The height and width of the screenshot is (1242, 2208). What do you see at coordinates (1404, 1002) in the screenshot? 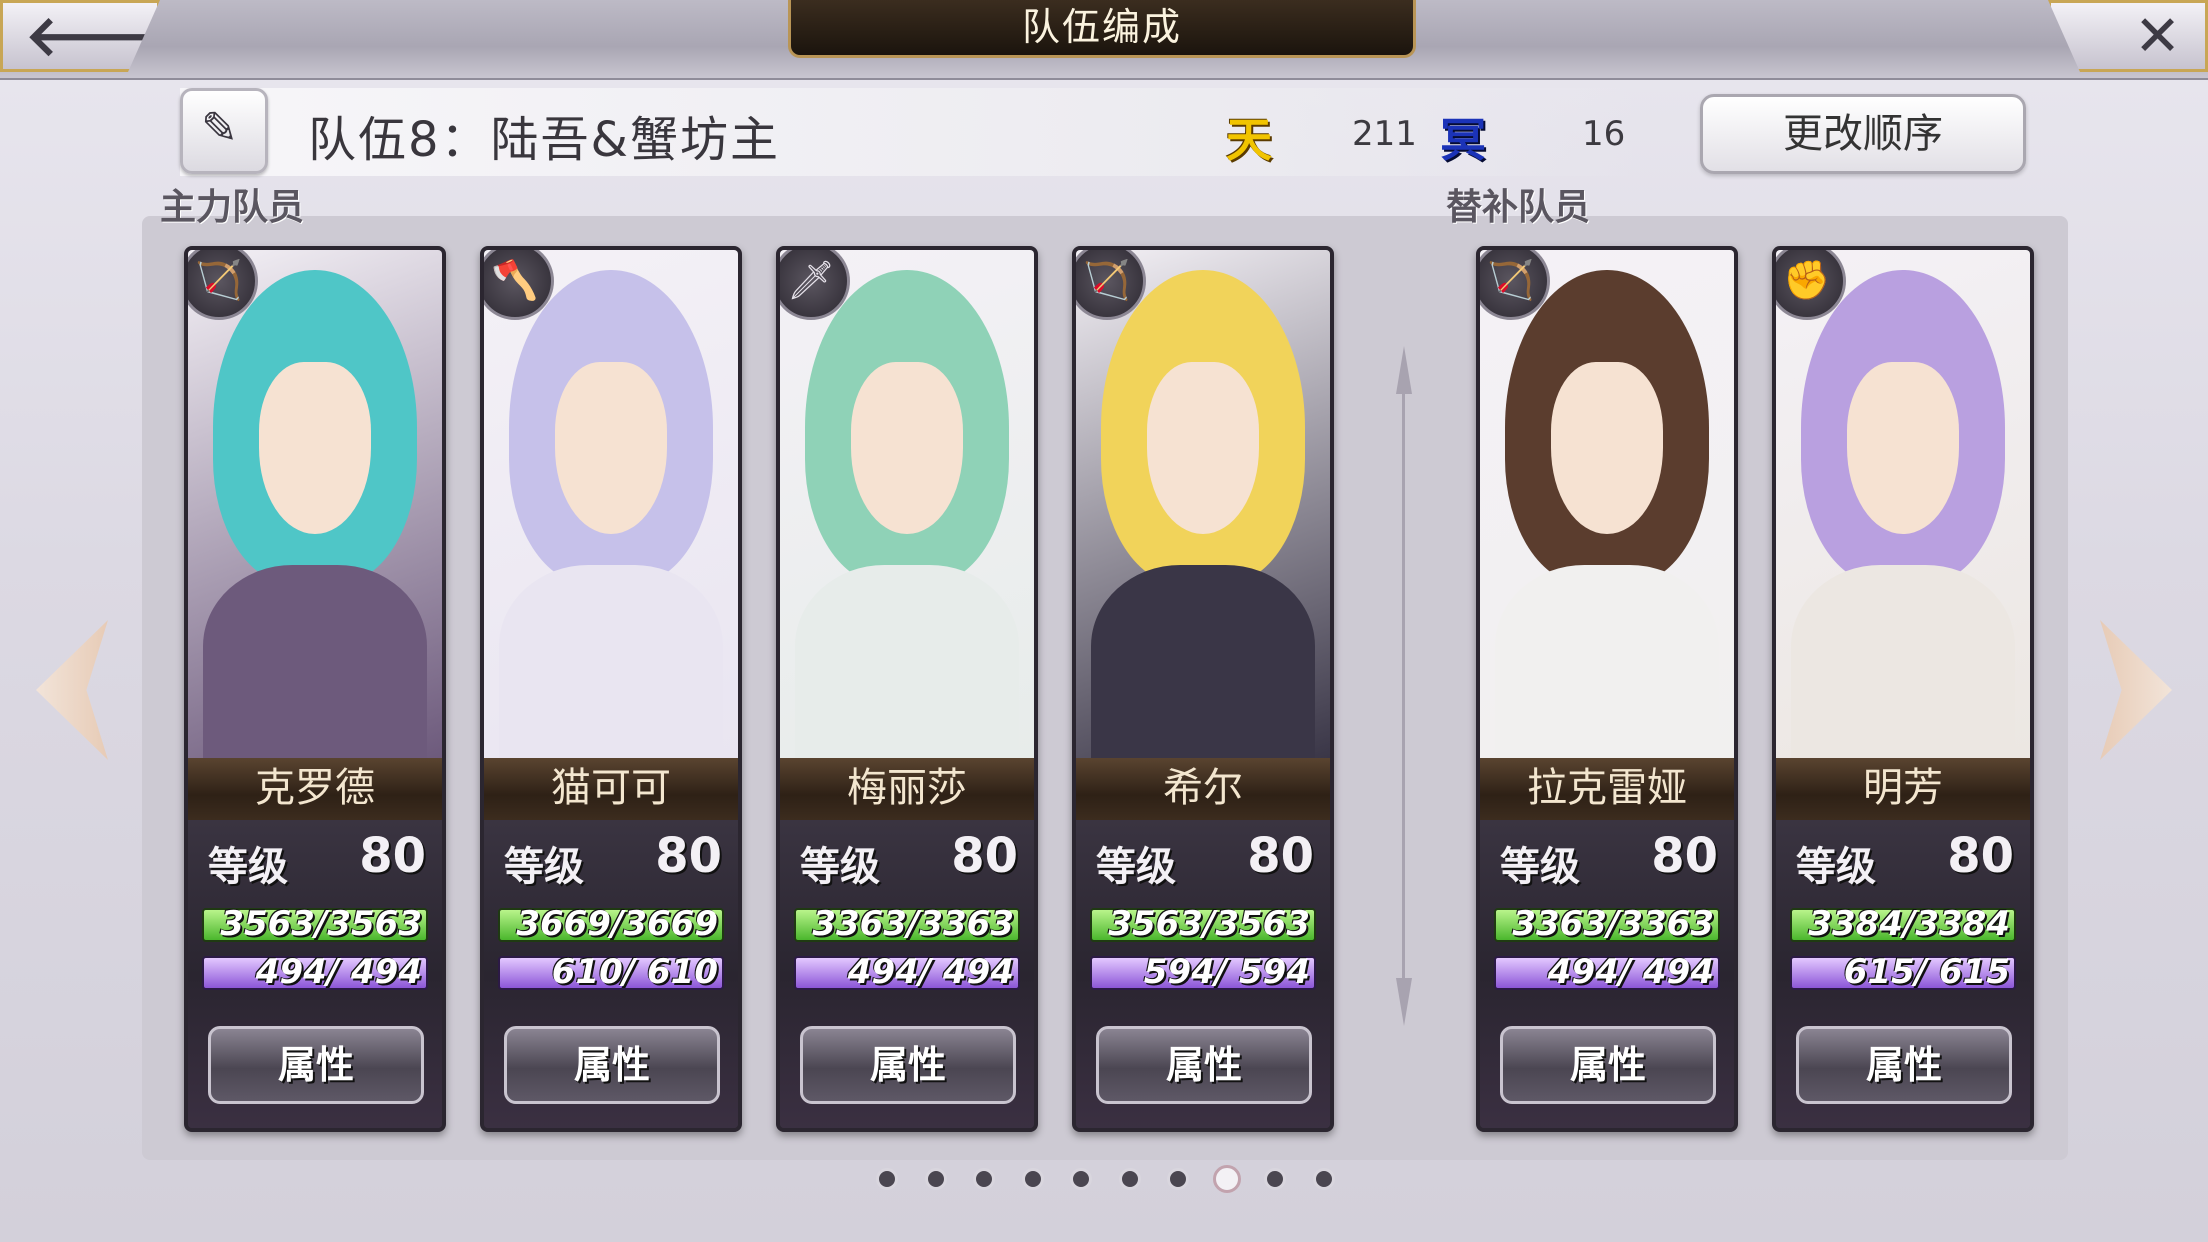
I see `divider-down-arrow-icon` at bounding box center [1404, 1002].